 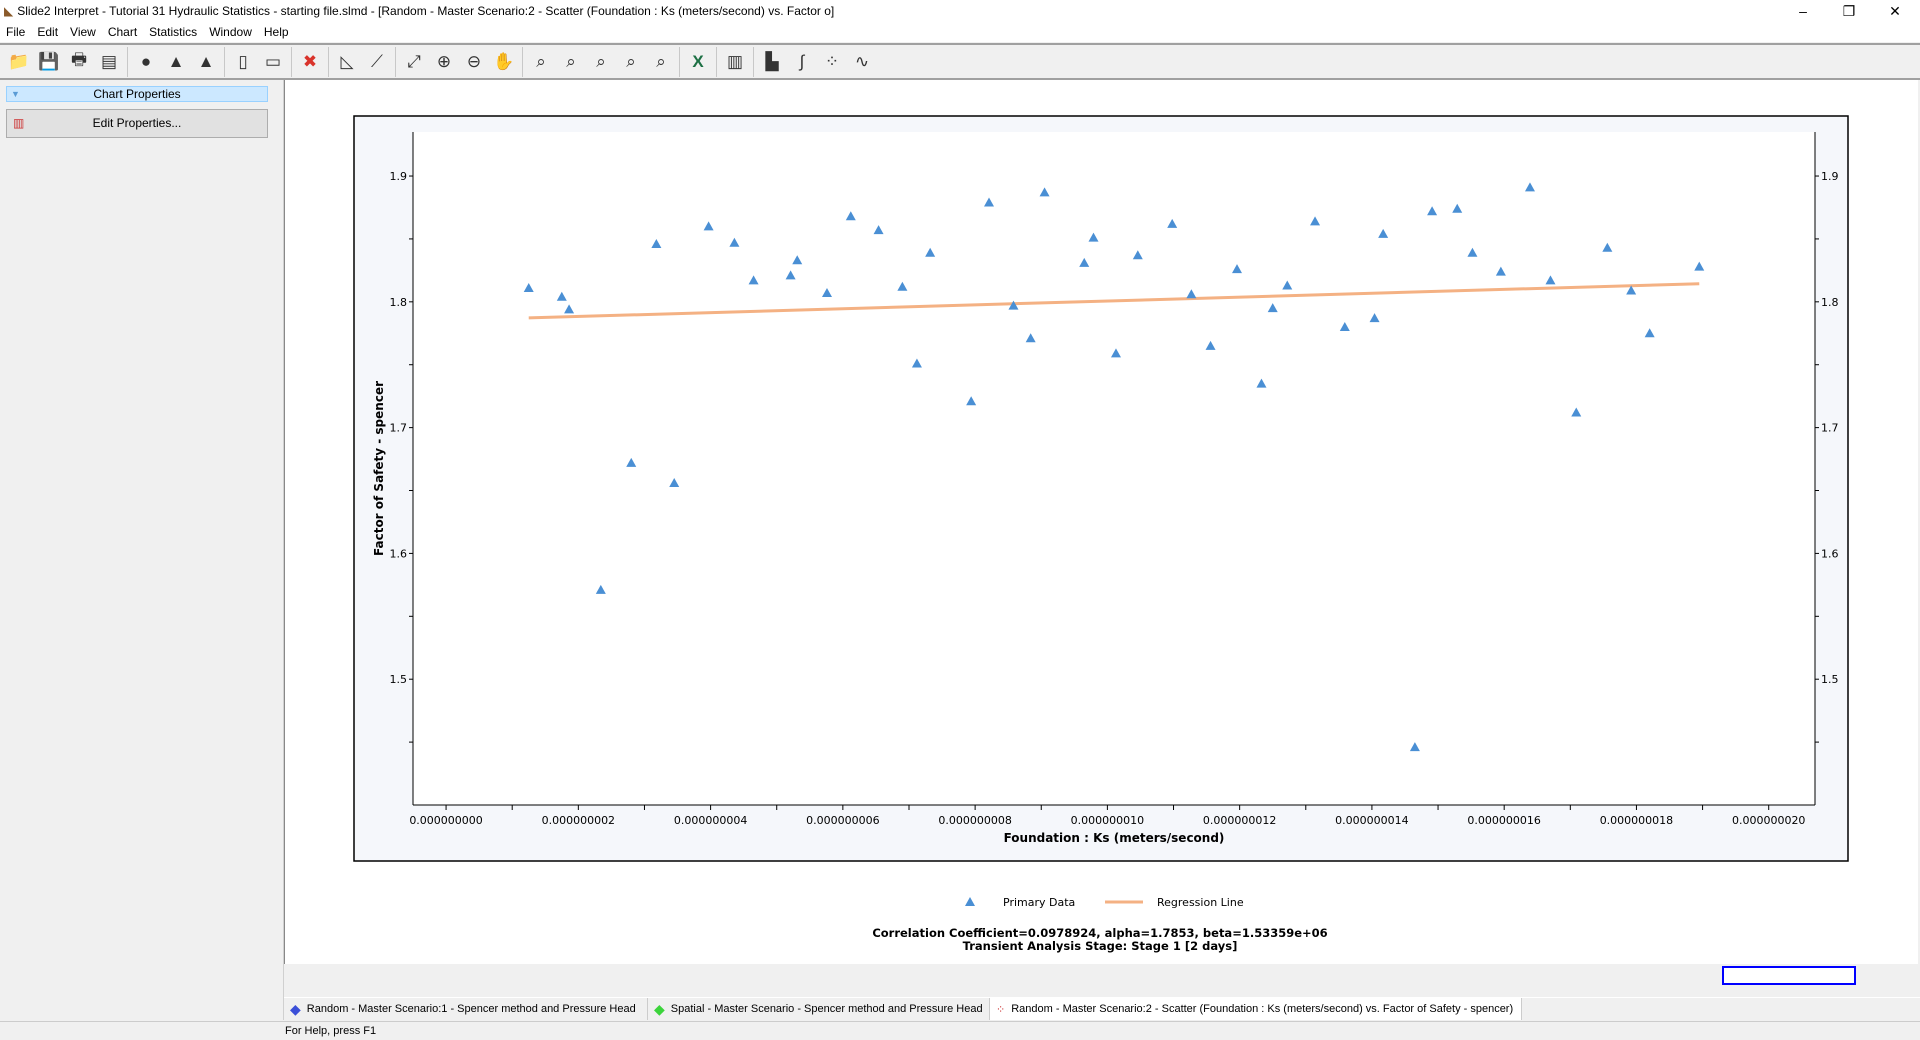 I want to click on y-tick-label-right: 1.8, so click(x=1830, y=302).